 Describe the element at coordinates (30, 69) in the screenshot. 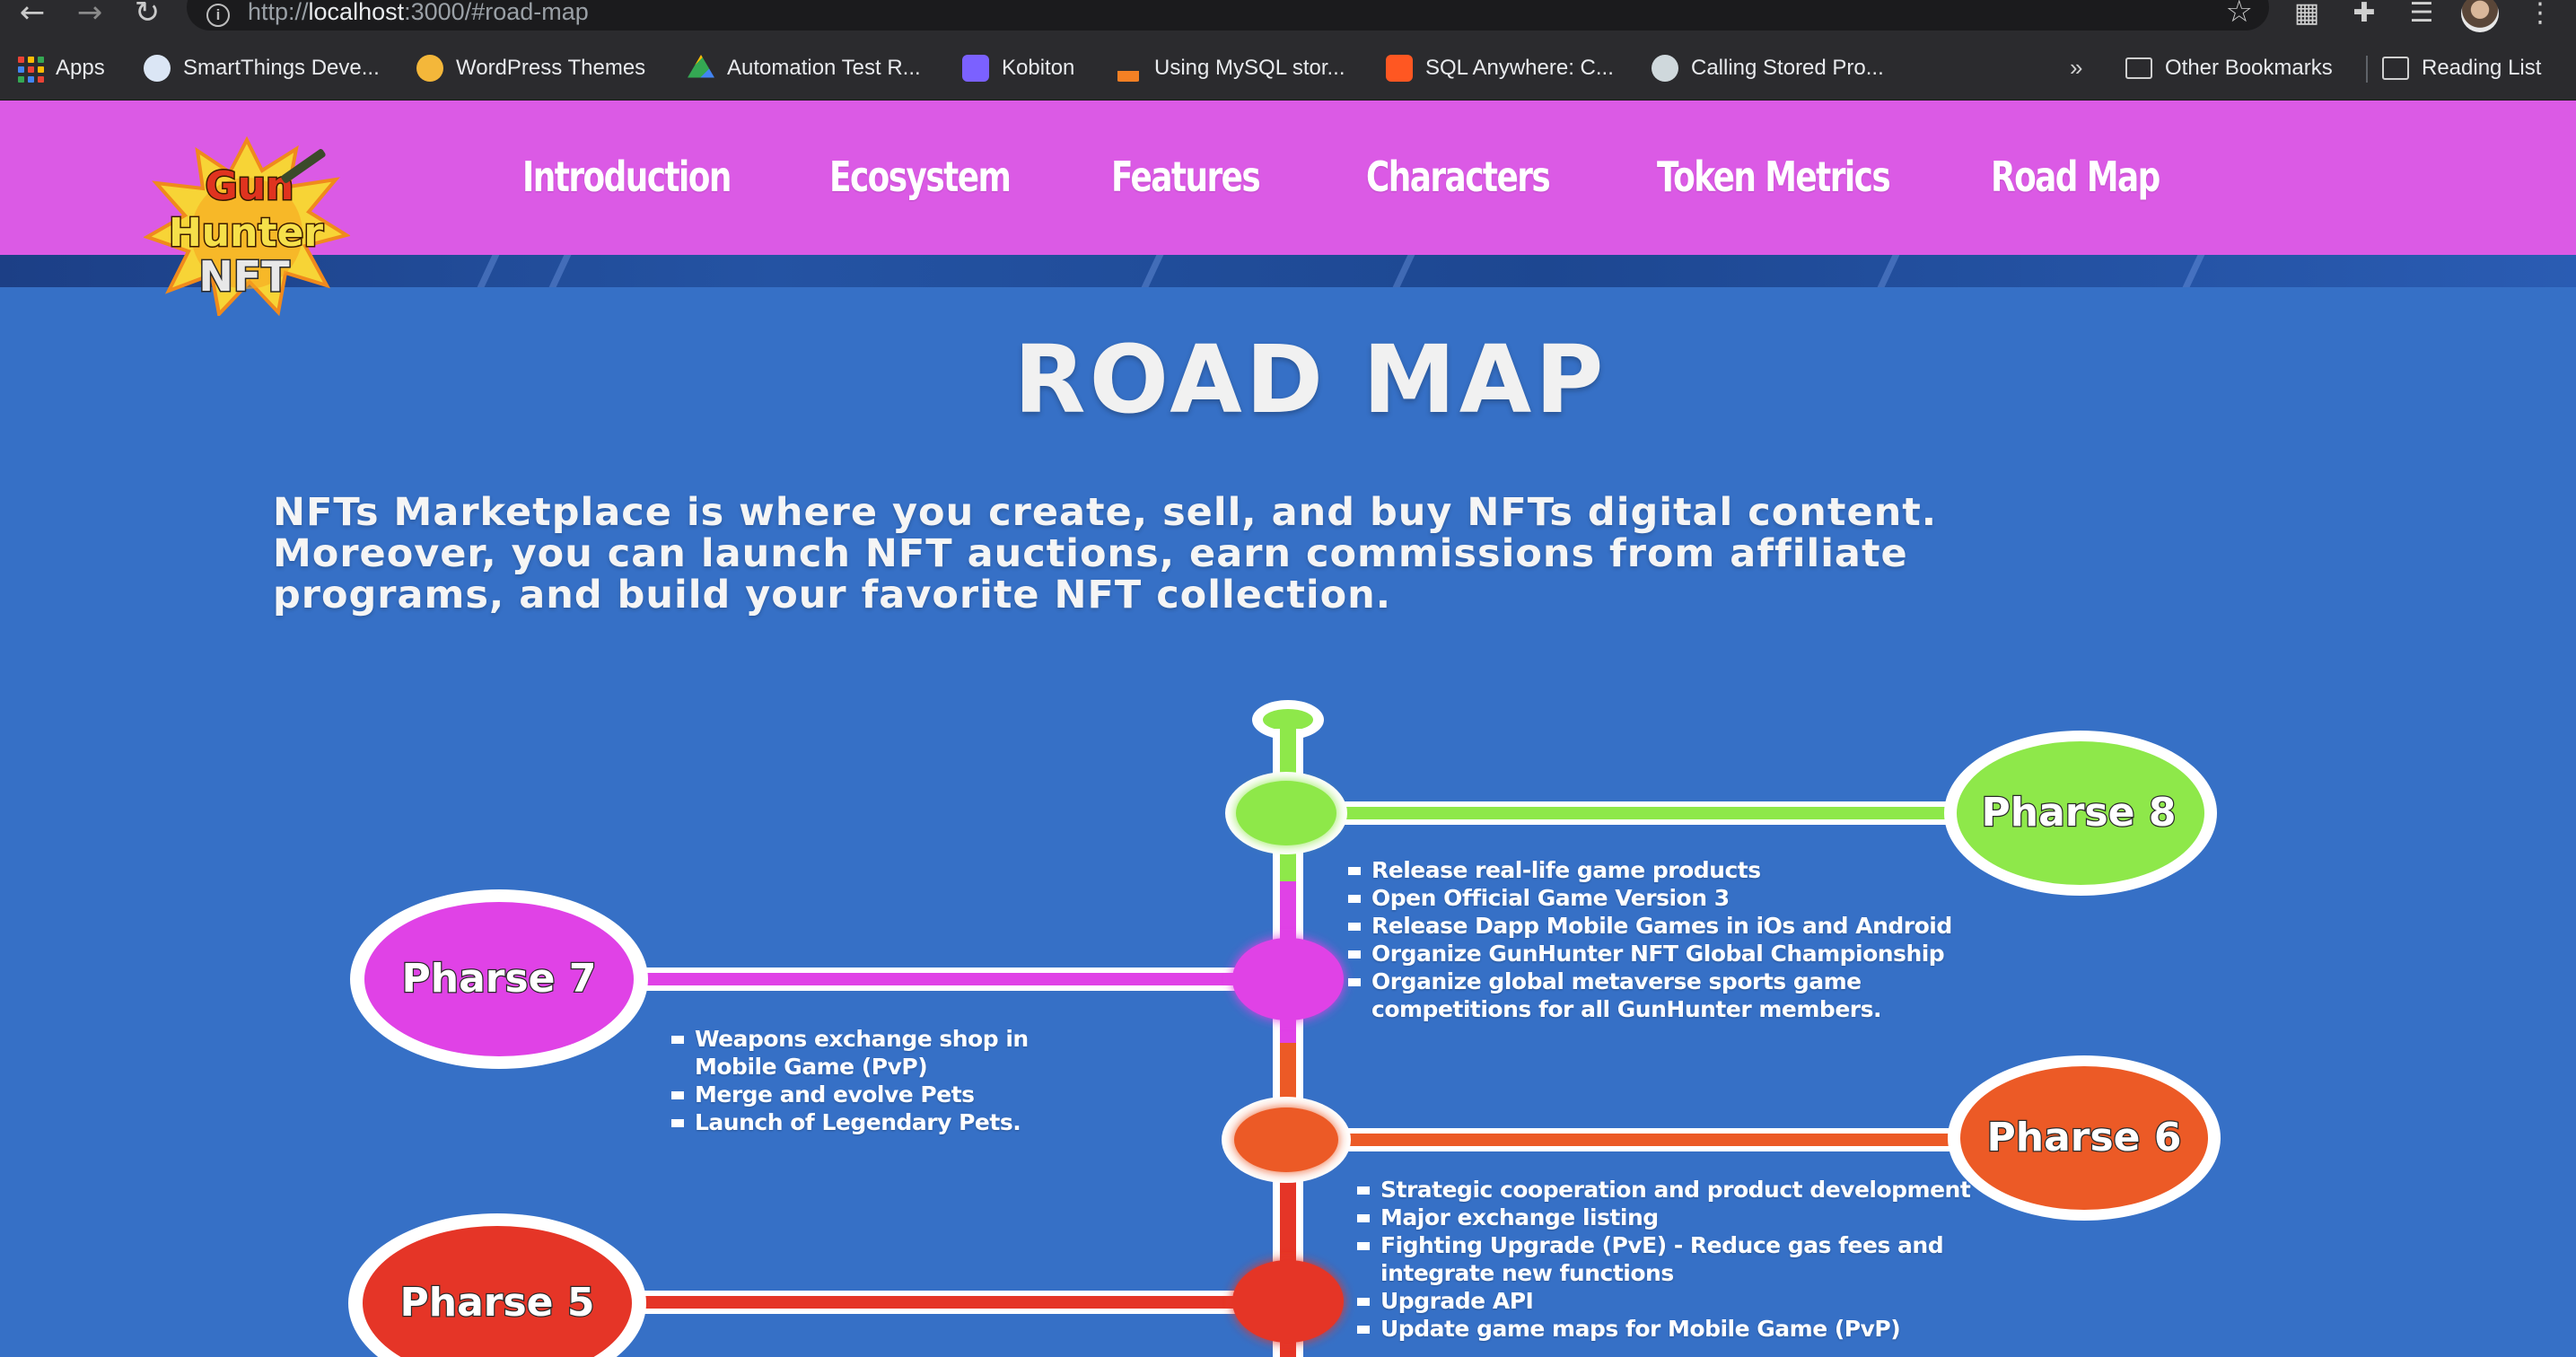

I see `apps-grid-icon` at that location.